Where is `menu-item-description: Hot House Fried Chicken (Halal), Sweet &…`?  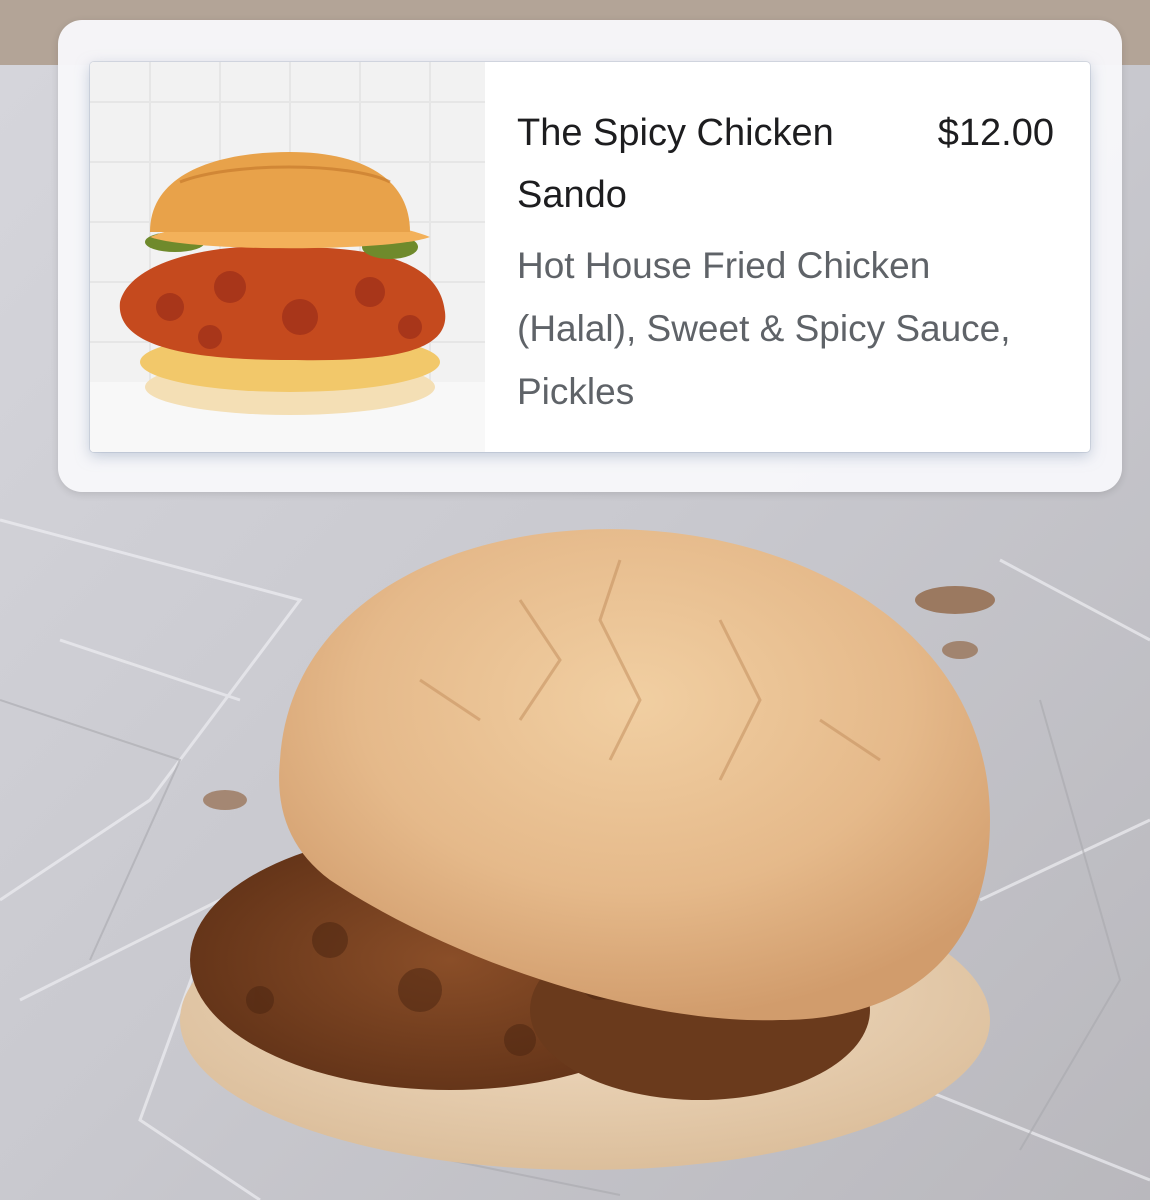
menu-item-description: Hot House Fried Chicken (Halal), Sweet &… is located at coordinates (764, 328).